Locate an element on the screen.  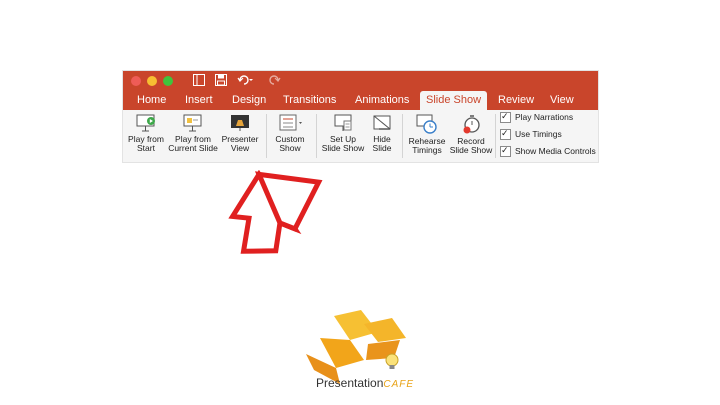
title-bar is located at coordinates (360, 81).